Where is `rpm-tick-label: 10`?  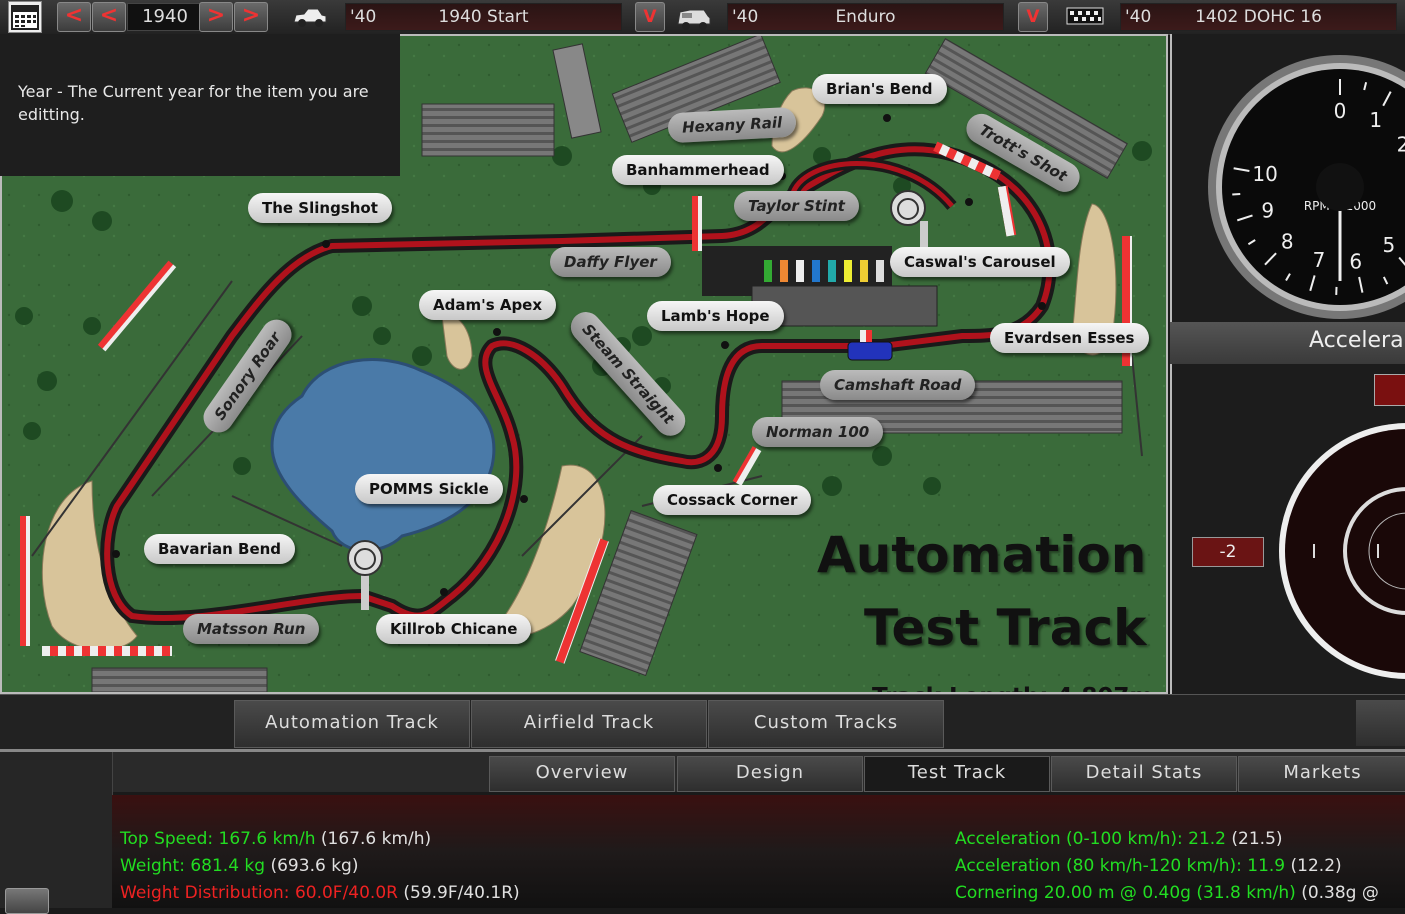
rpm-tick-label: 10 is located at coordinates (1264, 174).